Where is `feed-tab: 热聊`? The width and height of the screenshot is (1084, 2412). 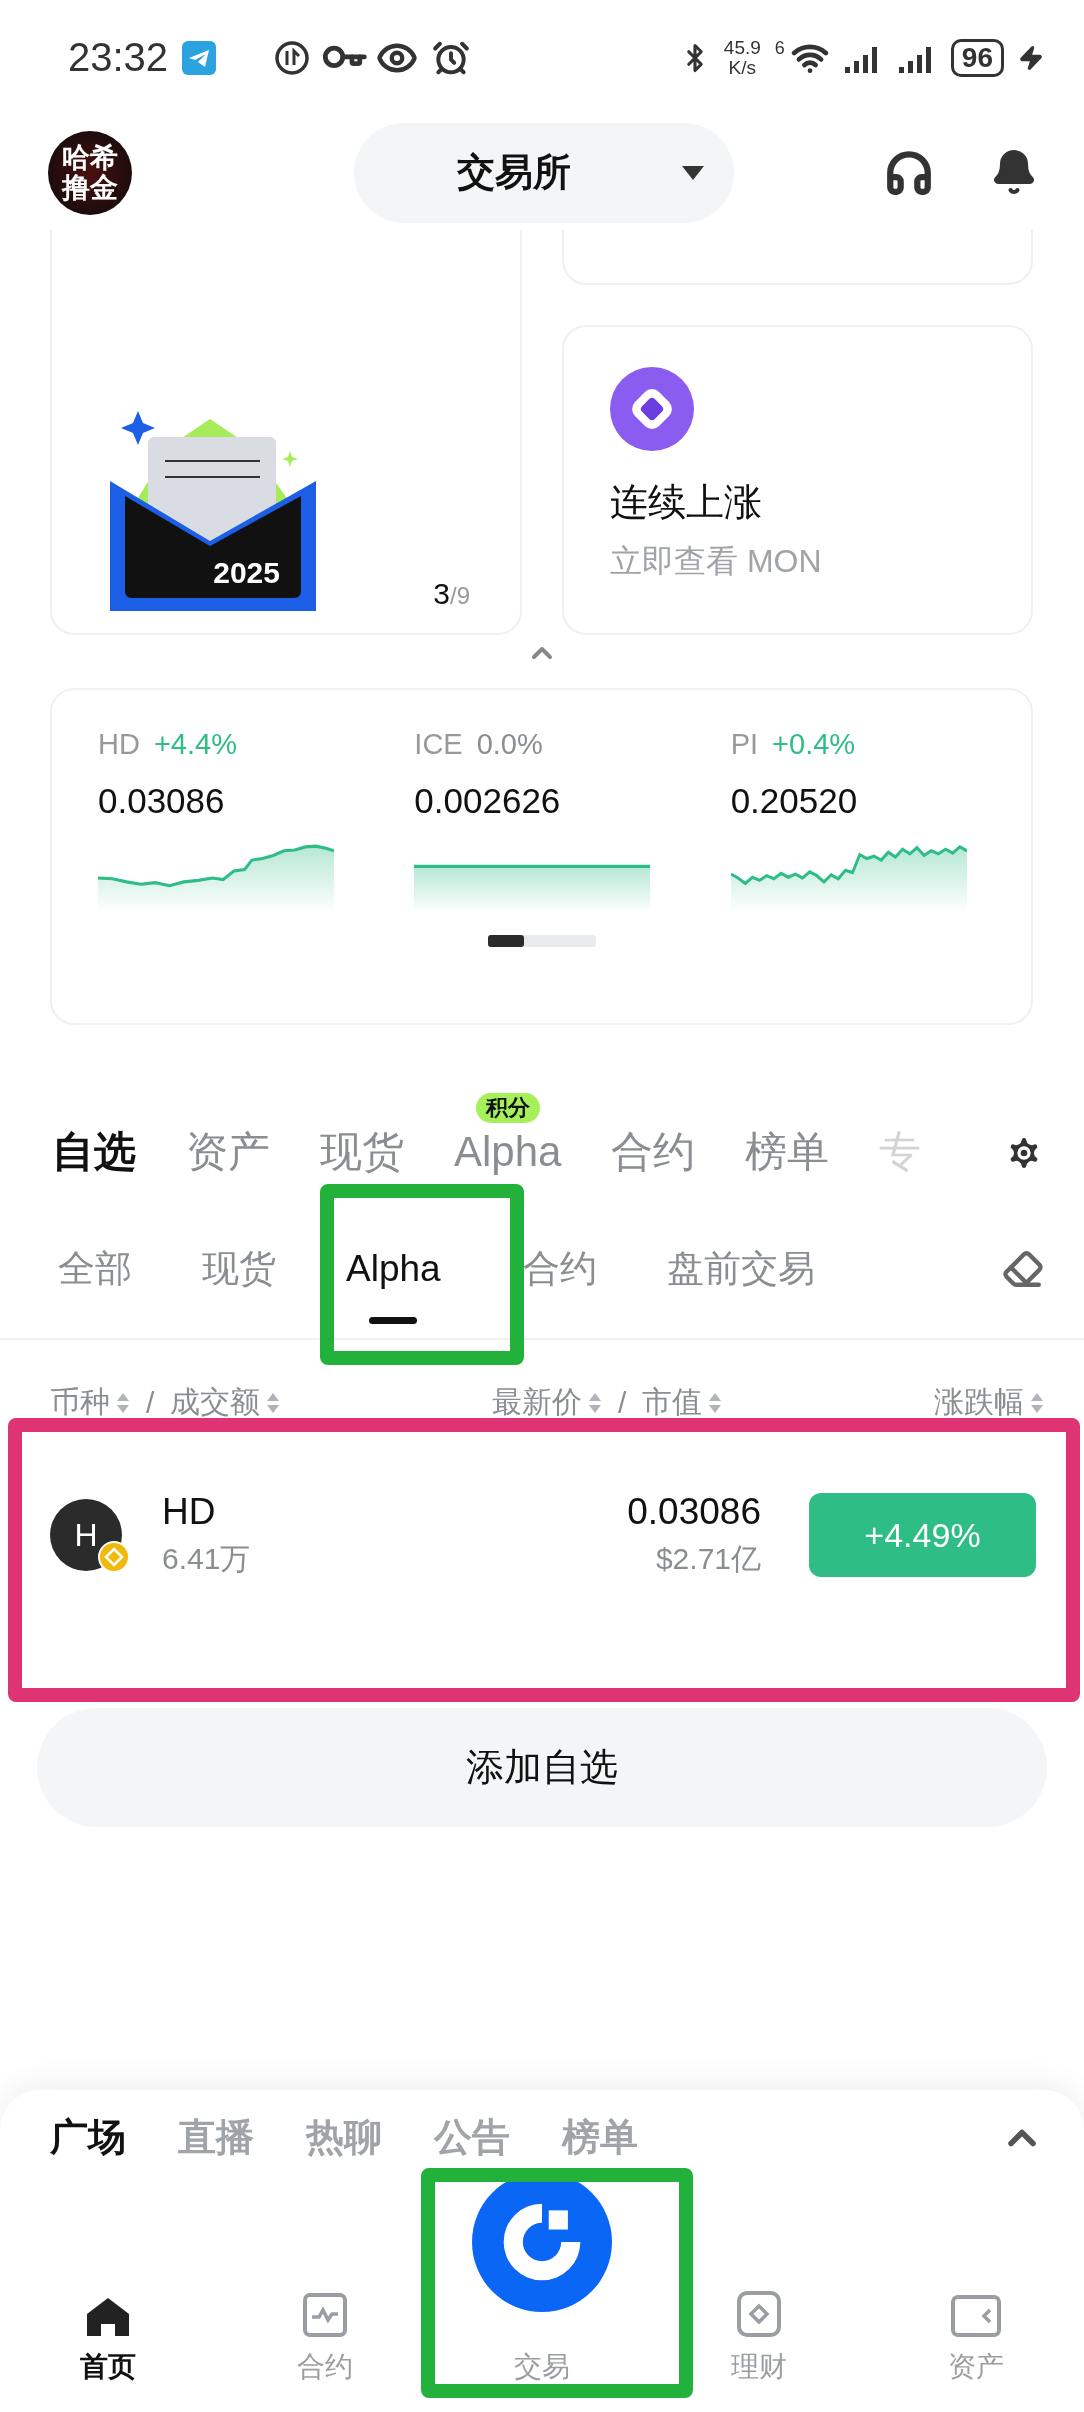 feed-tab: 热聊 is located at coordinates (344, 2137).